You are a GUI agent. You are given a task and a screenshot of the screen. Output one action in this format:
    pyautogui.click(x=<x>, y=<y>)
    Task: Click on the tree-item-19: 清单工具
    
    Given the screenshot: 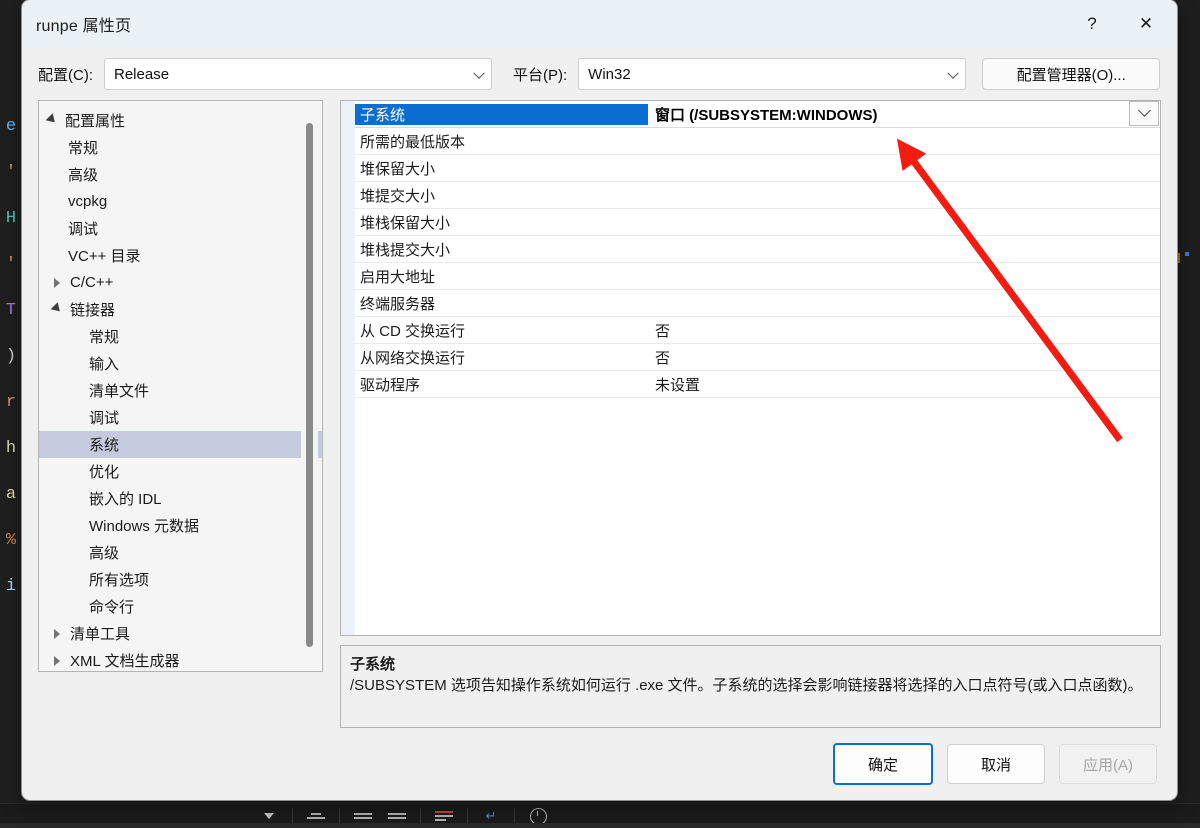 What is the action you would take?
    pyautogui.click(x=180, y=633)
    